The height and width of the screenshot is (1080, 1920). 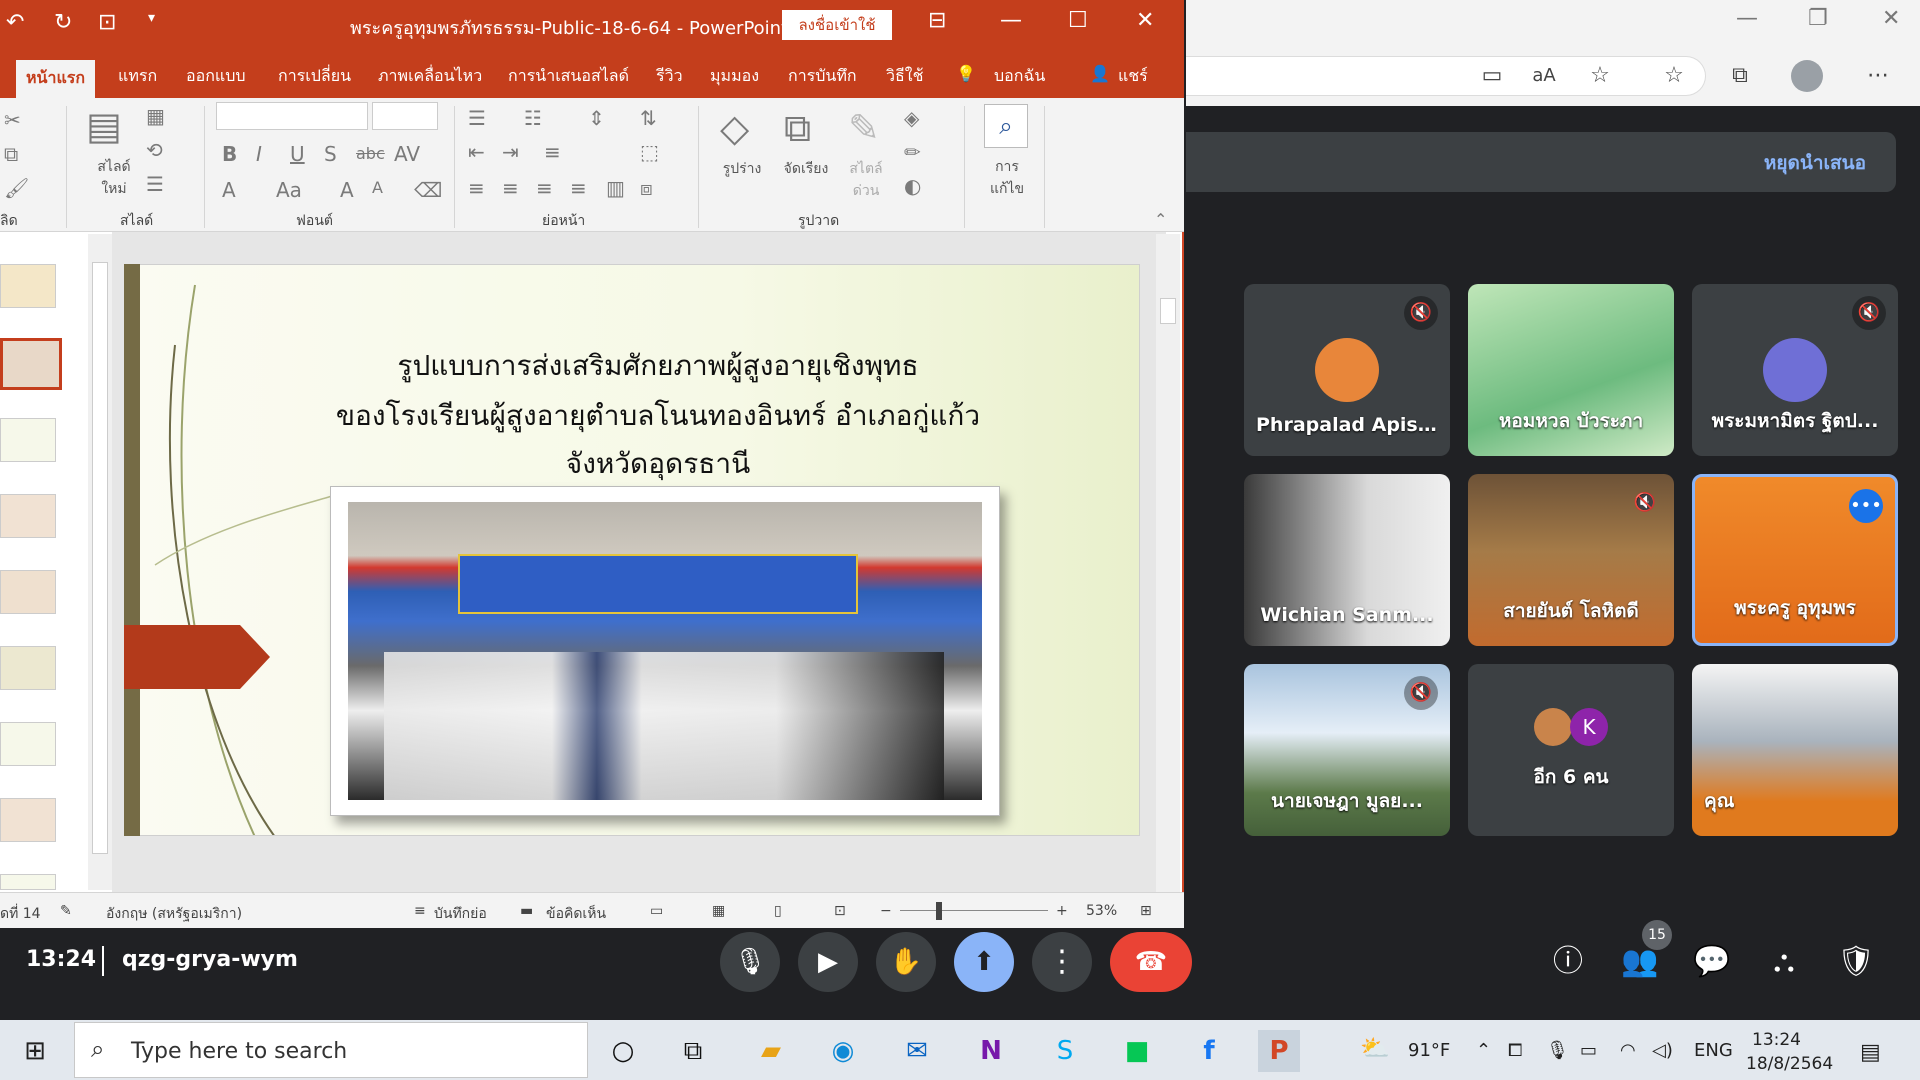 I want to click on quick-styles-icon: ✎, so click(x=864, y=128).